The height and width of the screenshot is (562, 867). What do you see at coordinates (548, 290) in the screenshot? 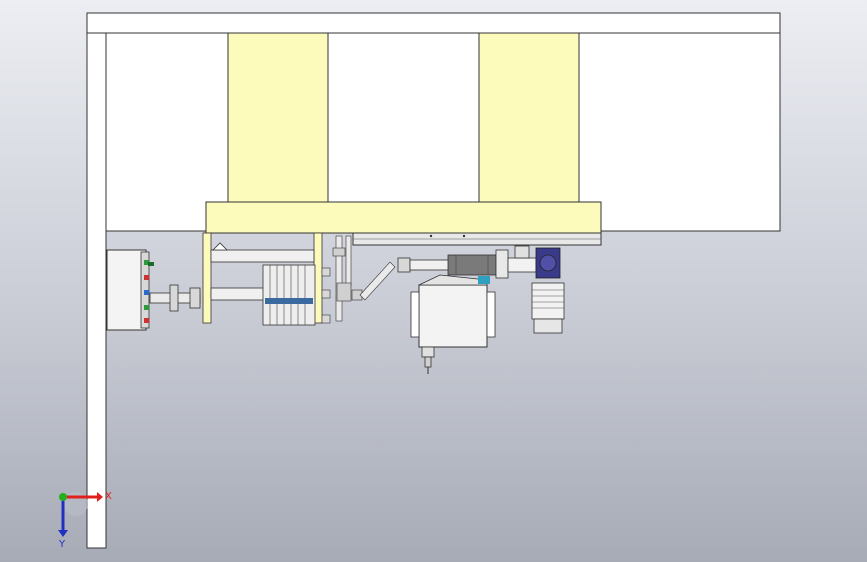
I see `gear-motor` at bounding box center [548, 290].